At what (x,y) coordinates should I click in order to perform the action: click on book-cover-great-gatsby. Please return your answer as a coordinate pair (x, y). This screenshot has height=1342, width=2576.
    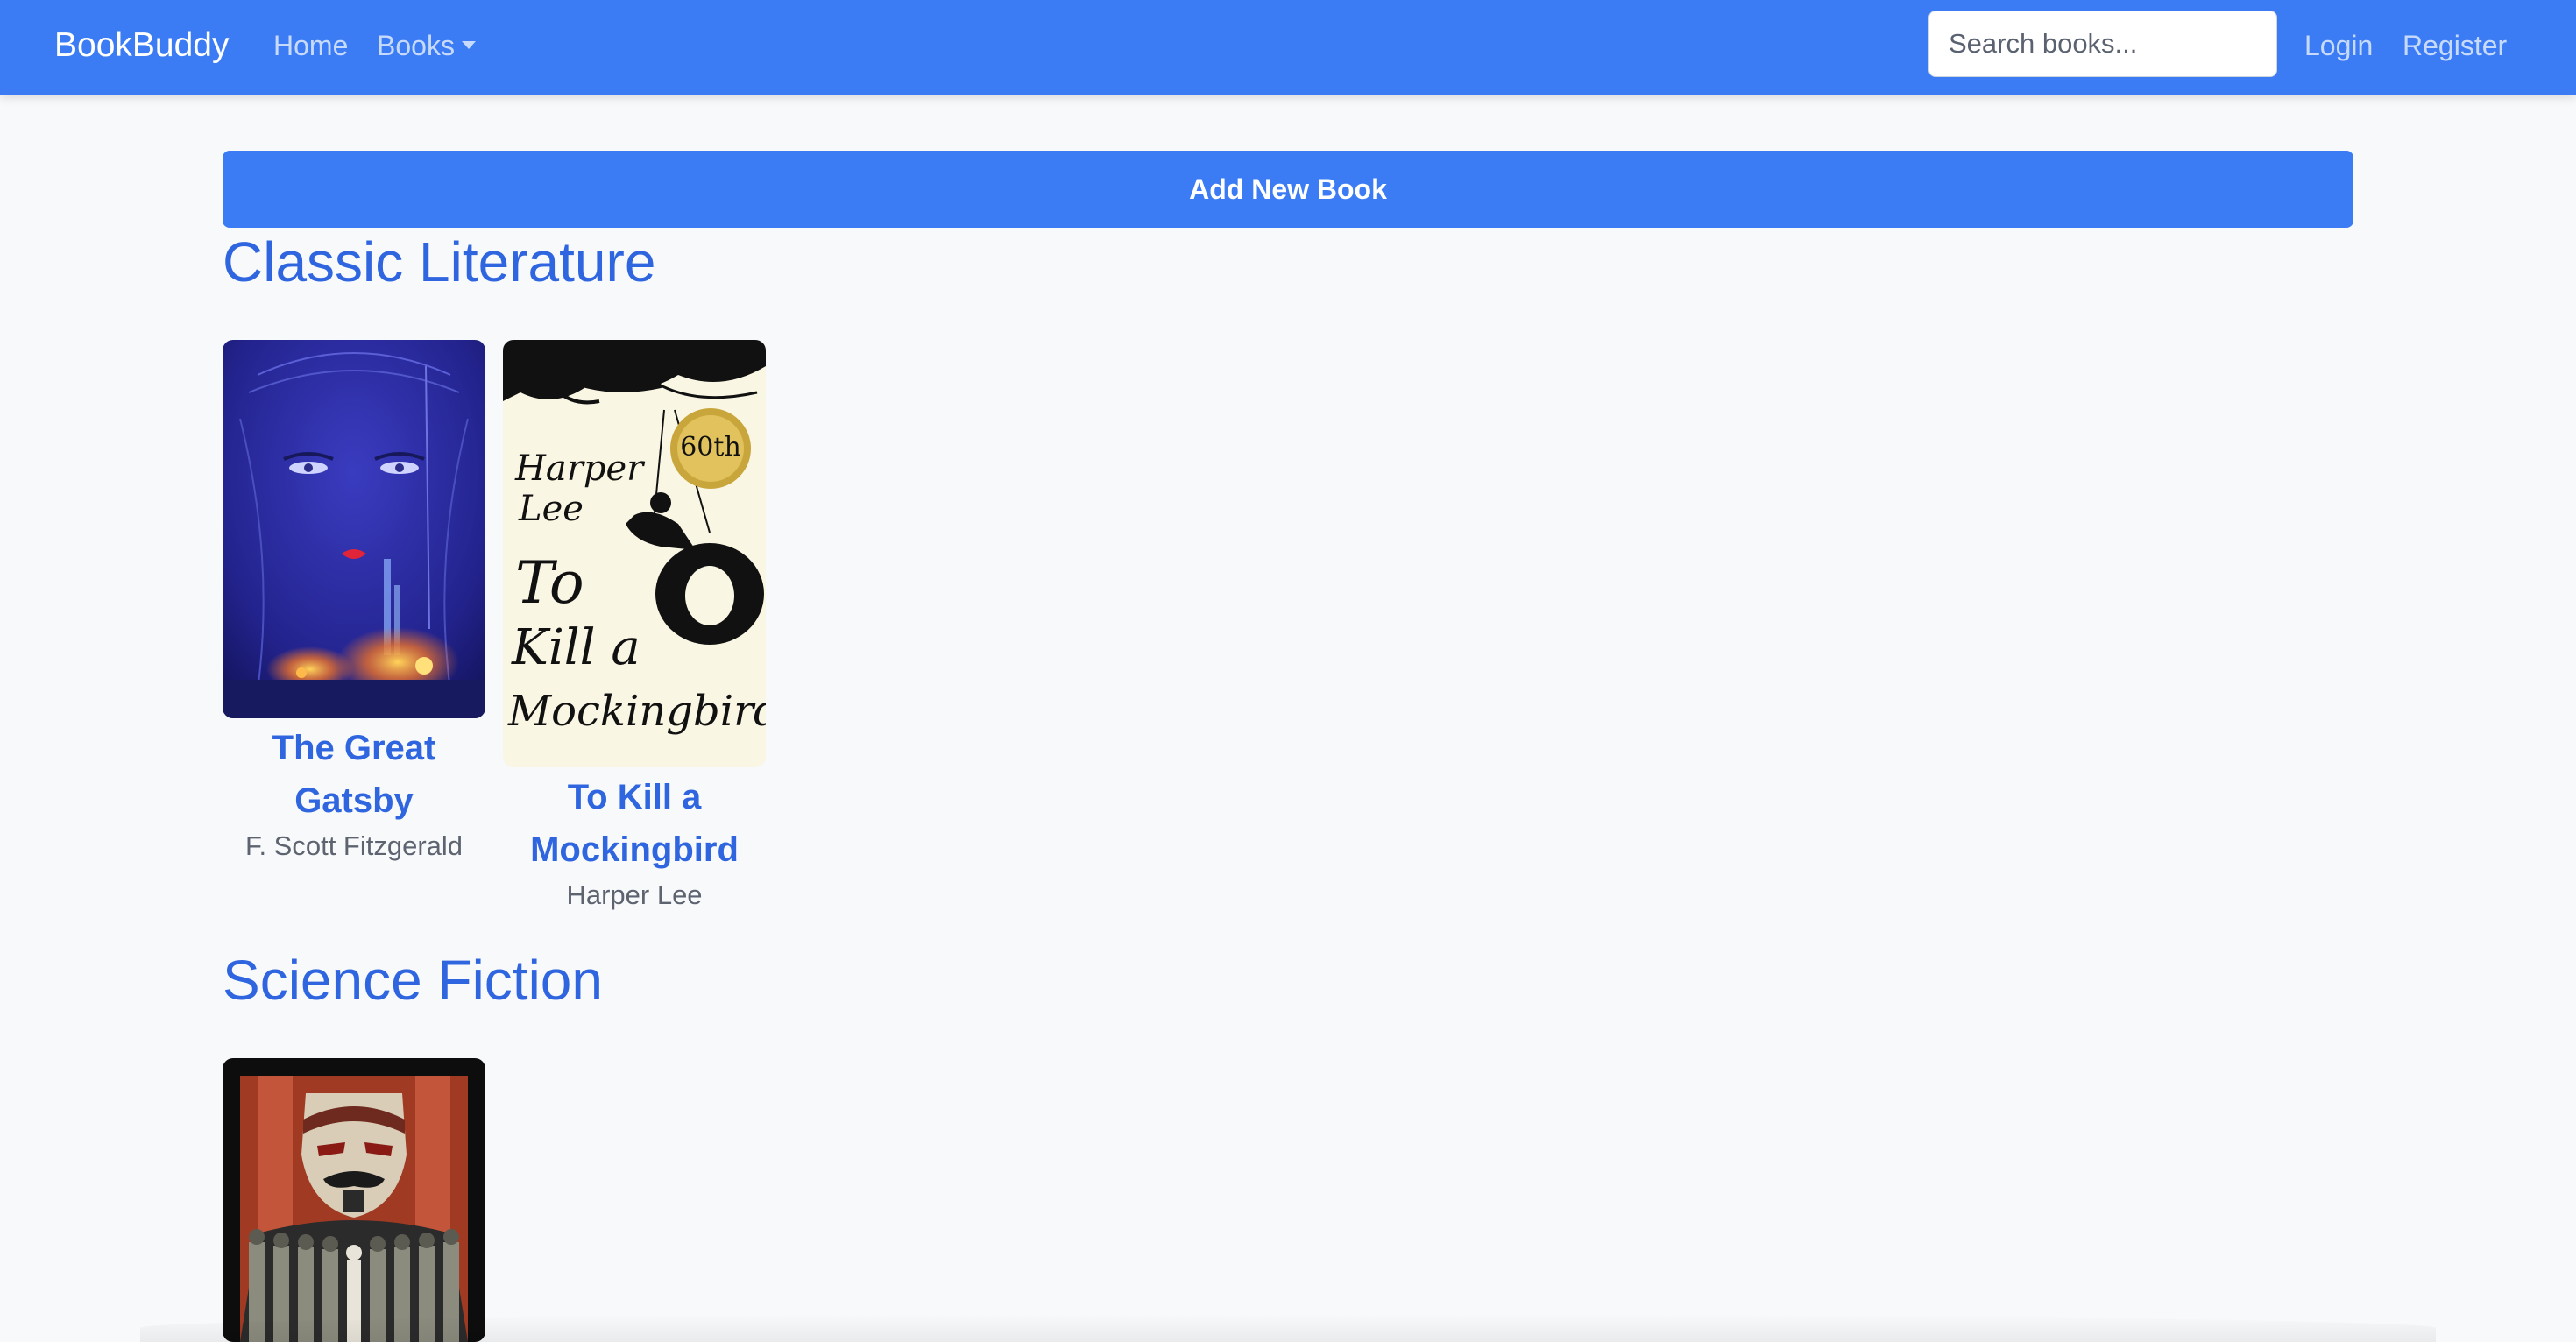
    Looking at the image, I should click on (354, 529).